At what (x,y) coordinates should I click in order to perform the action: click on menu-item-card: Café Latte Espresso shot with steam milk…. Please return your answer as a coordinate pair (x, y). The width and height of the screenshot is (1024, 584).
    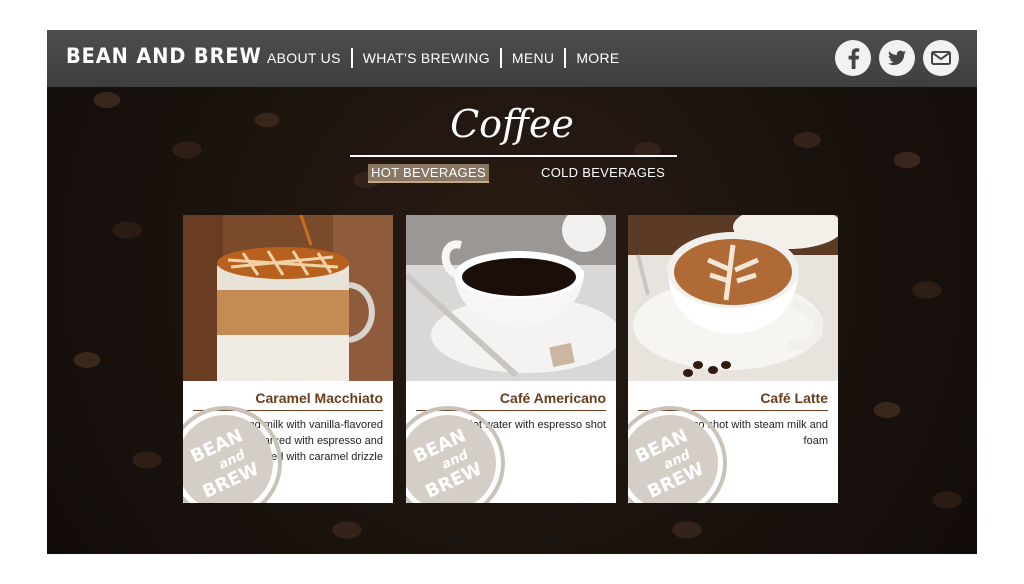
    Looking at the image, I should click on (733, 359).